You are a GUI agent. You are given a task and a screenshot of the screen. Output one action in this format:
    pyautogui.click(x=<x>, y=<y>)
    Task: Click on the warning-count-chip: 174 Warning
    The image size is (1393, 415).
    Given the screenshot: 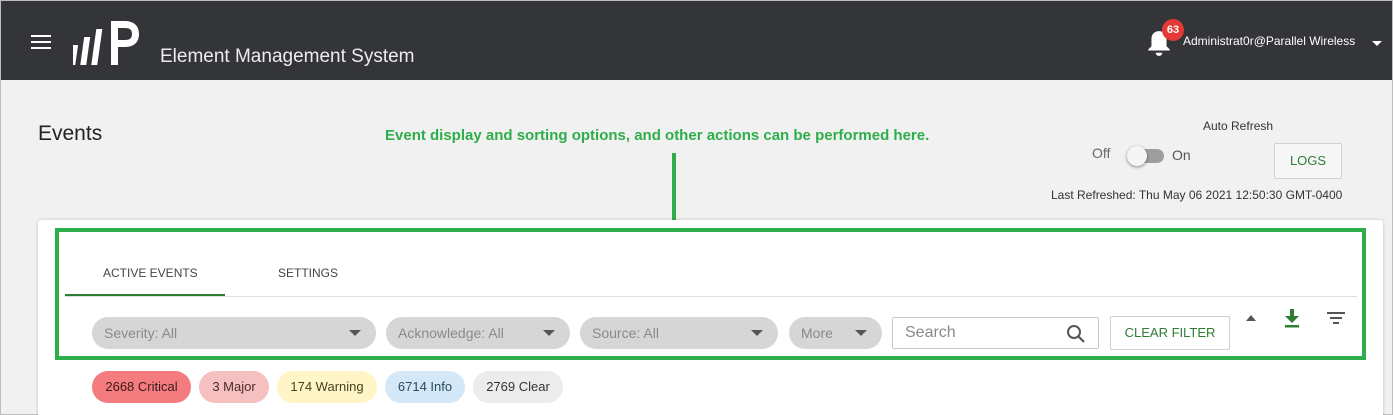 What is the action you would take?
    pyautogui.click(x=327, y=387)
    